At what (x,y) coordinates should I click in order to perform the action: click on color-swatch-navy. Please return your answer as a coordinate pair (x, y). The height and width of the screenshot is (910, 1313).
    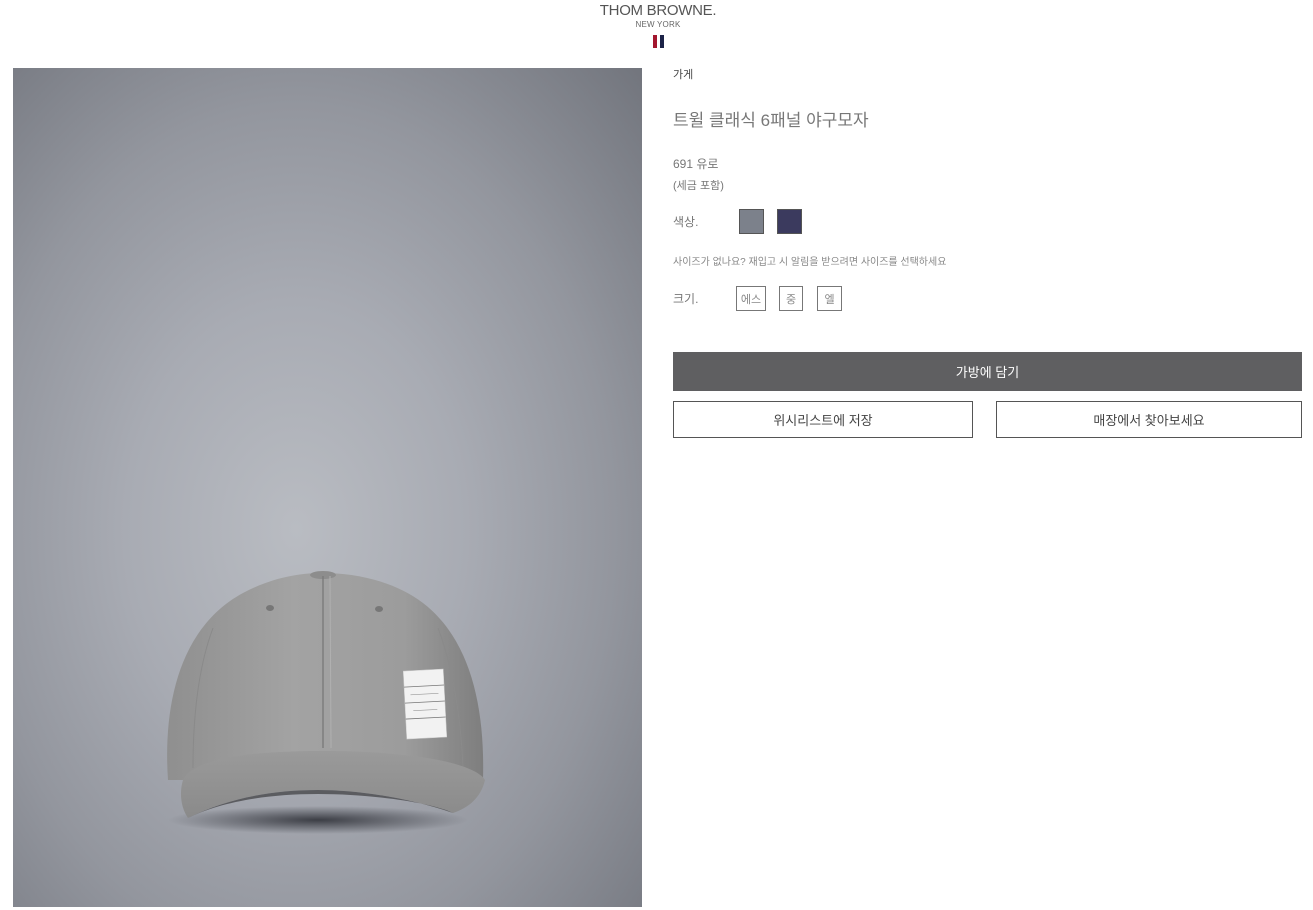
    Looking at the image, I should click on (789, 221).